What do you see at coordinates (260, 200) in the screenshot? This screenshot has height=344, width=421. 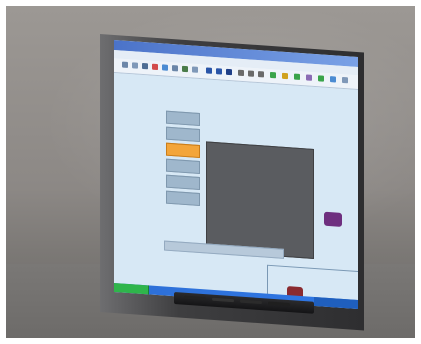 I see `settings-dialog` at bounding box center [260, 200].